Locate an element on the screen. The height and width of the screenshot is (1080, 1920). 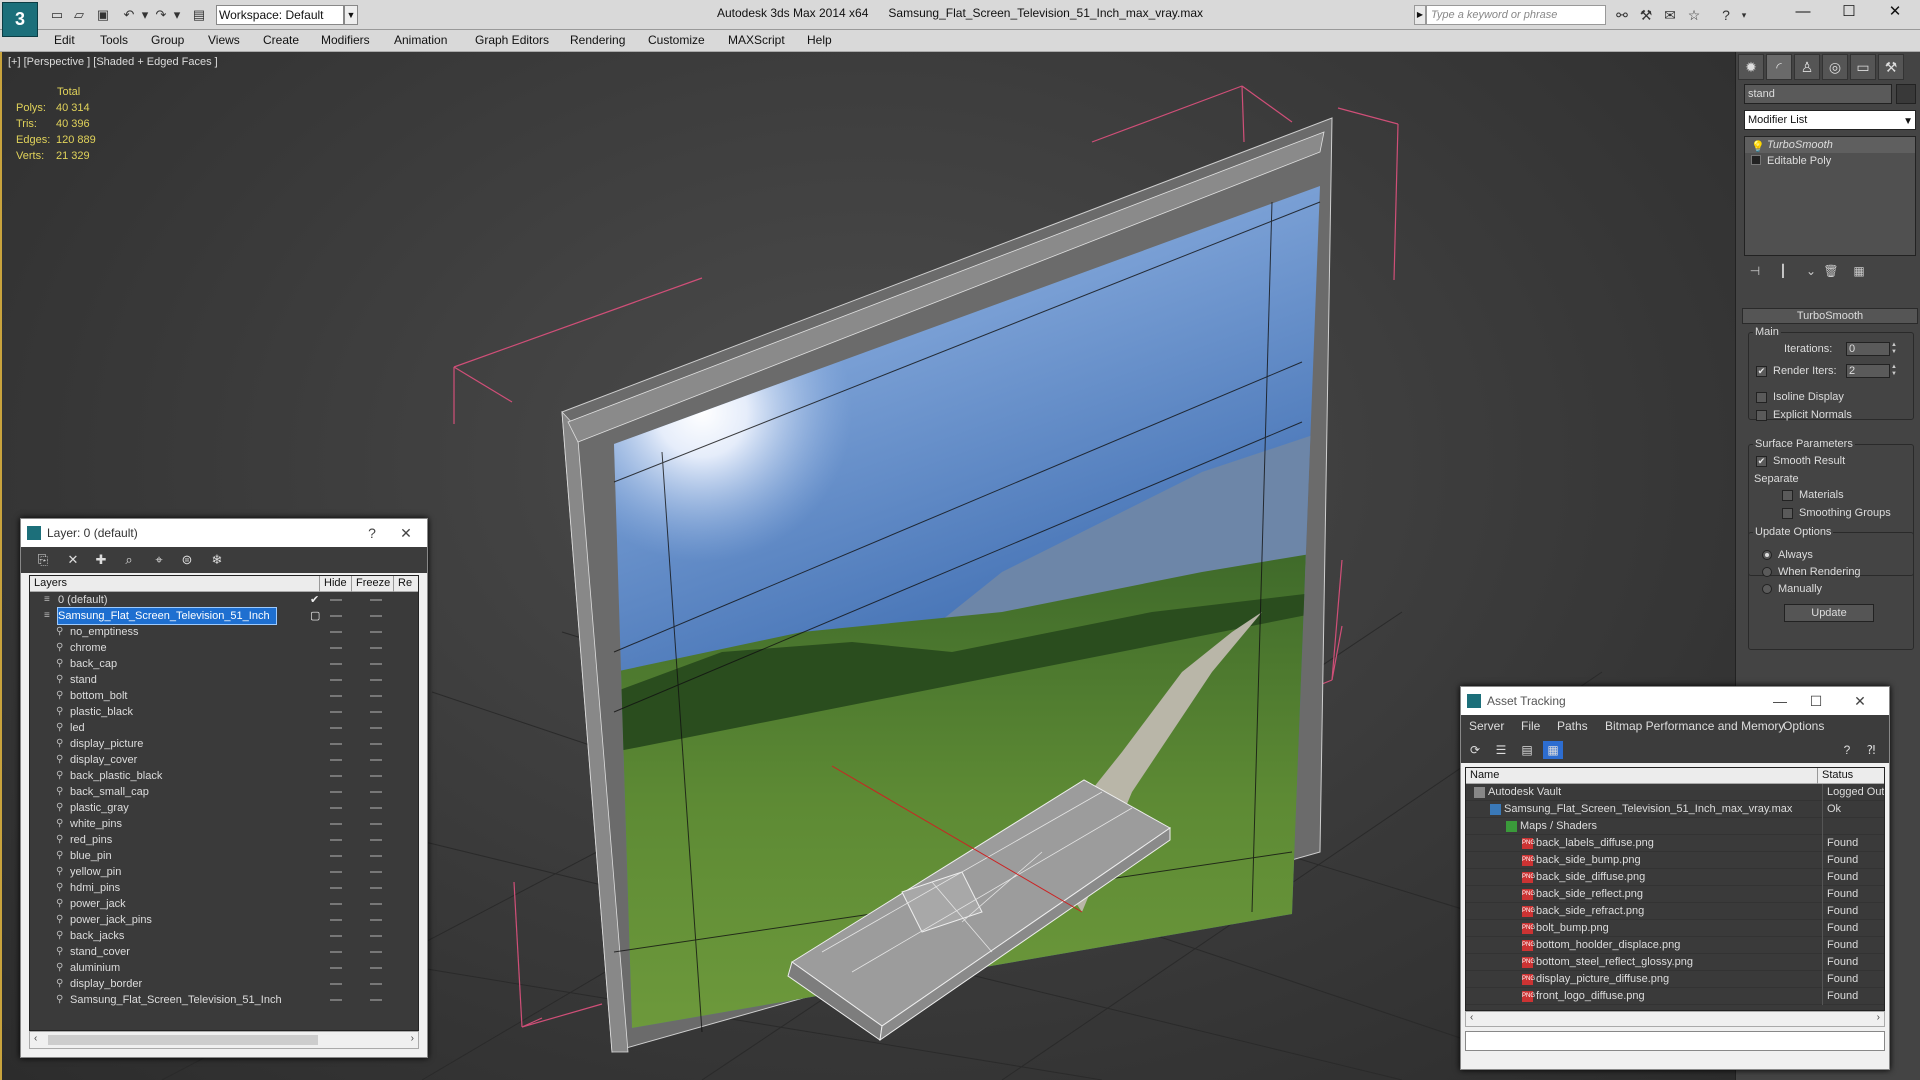
layer-row: ⚲ aluminium is located at coordinates (224, 968).